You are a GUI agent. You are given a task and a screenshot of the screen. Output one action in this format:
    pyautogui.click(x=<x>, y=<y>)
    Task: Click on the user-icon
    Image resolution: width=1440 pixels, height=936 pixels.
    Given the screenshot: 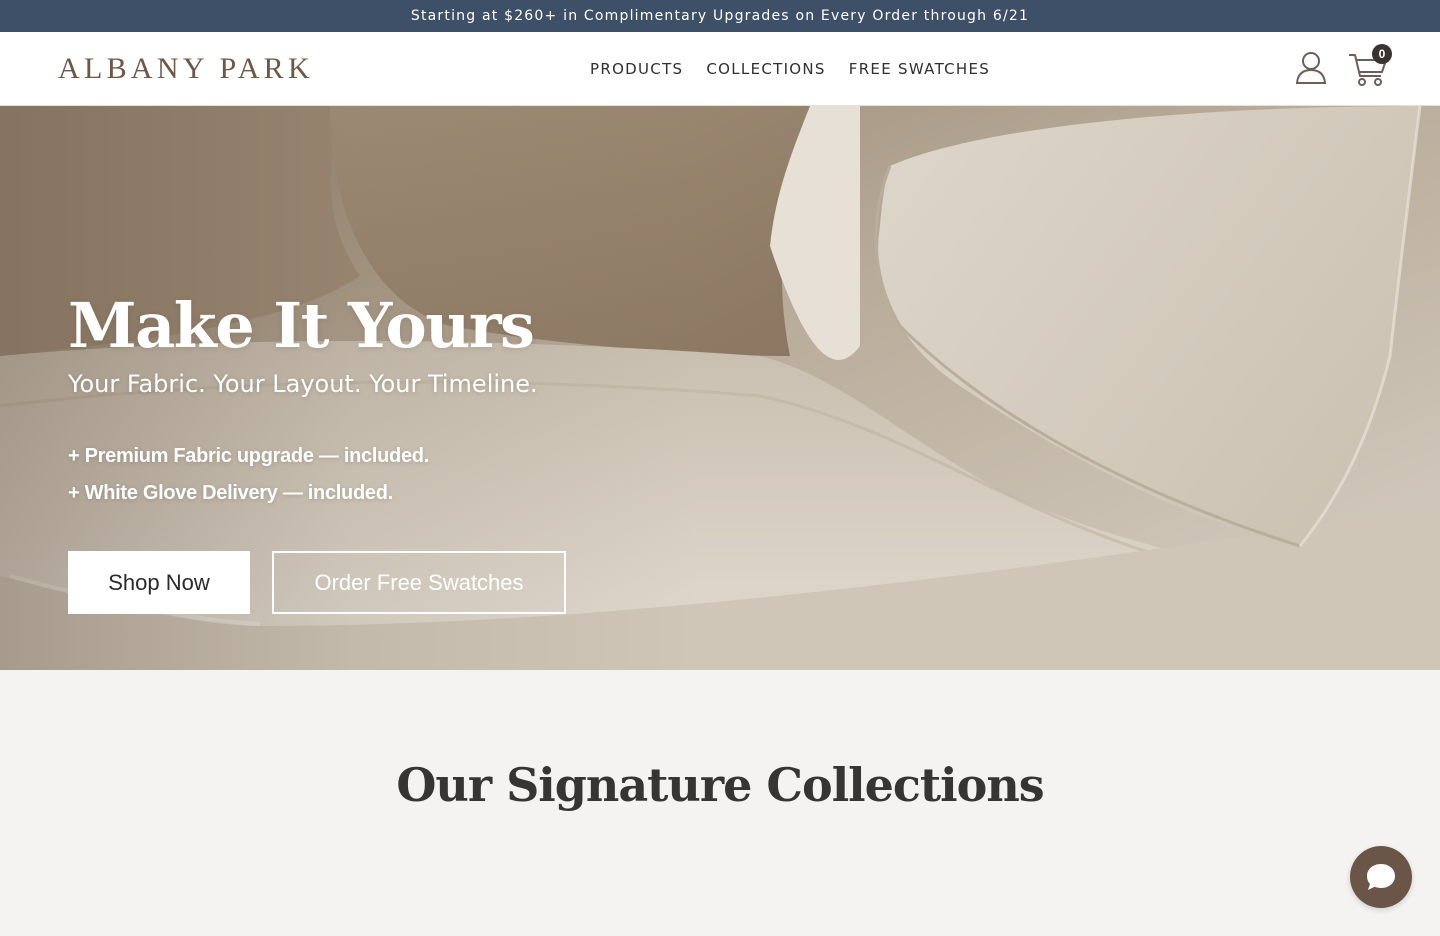 What is the action you would take?
    pyautogui.click(x=1311, y=68)
    